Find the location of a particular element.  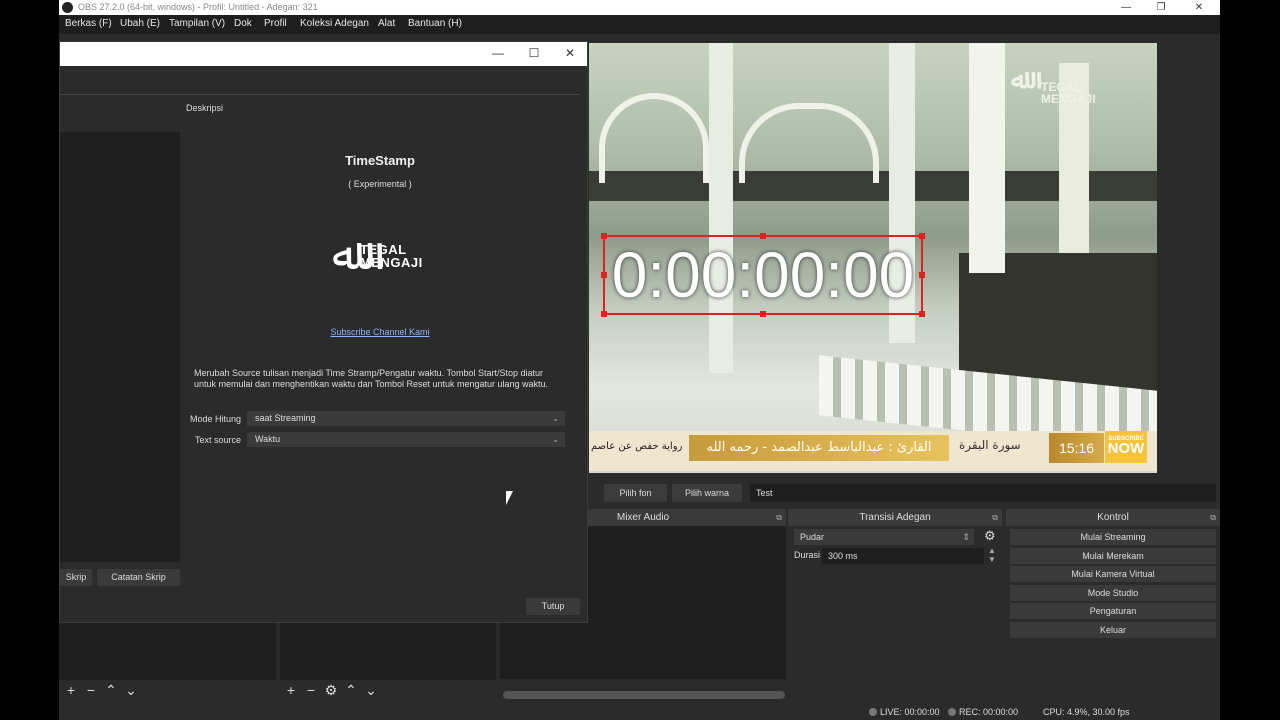

live-indicator-icon is located at coordinates (873, 712).